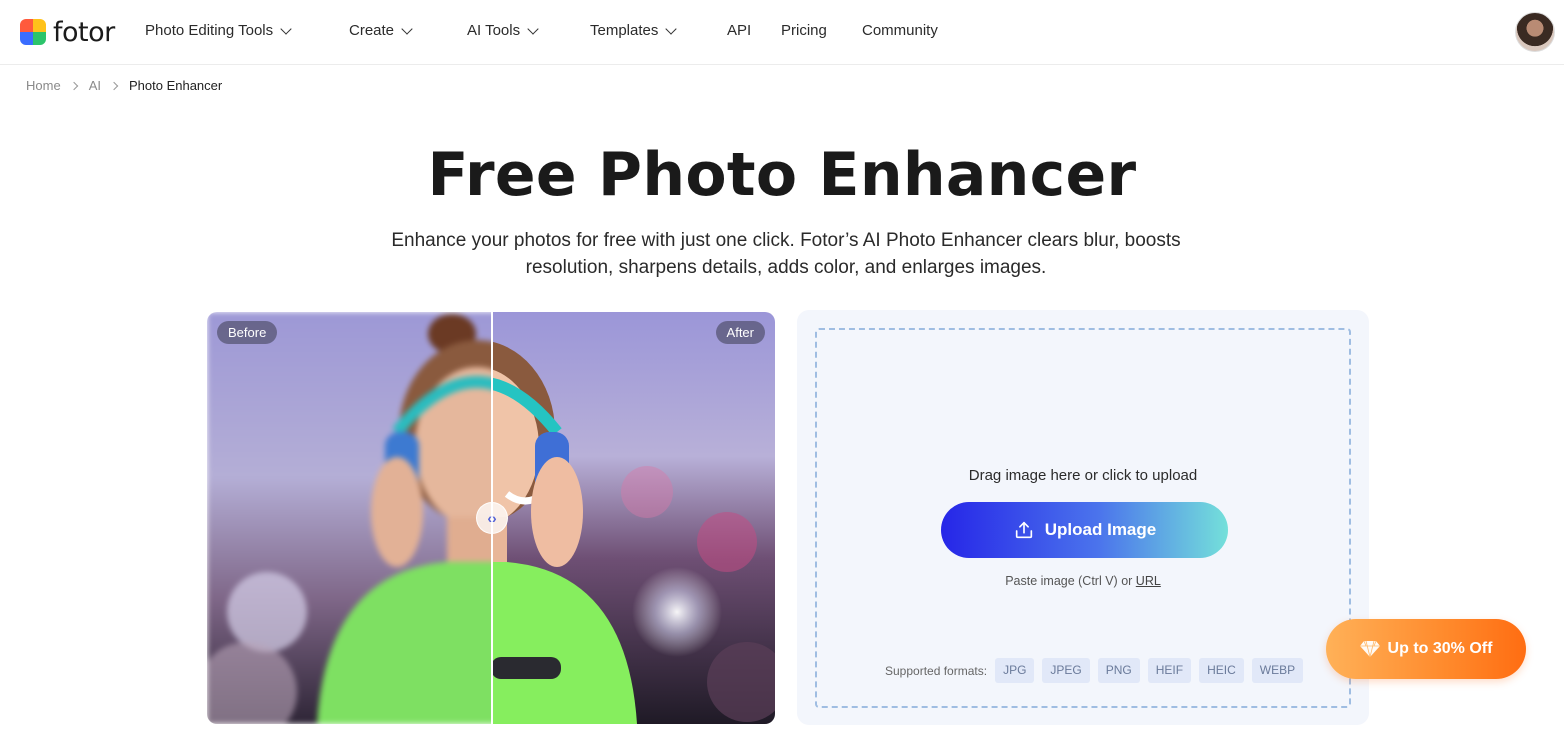 The height and width of the screenshot is (734, 1564). I want to click on breadcrumb: Home AI Photo Enhancer, so click(124, 85).